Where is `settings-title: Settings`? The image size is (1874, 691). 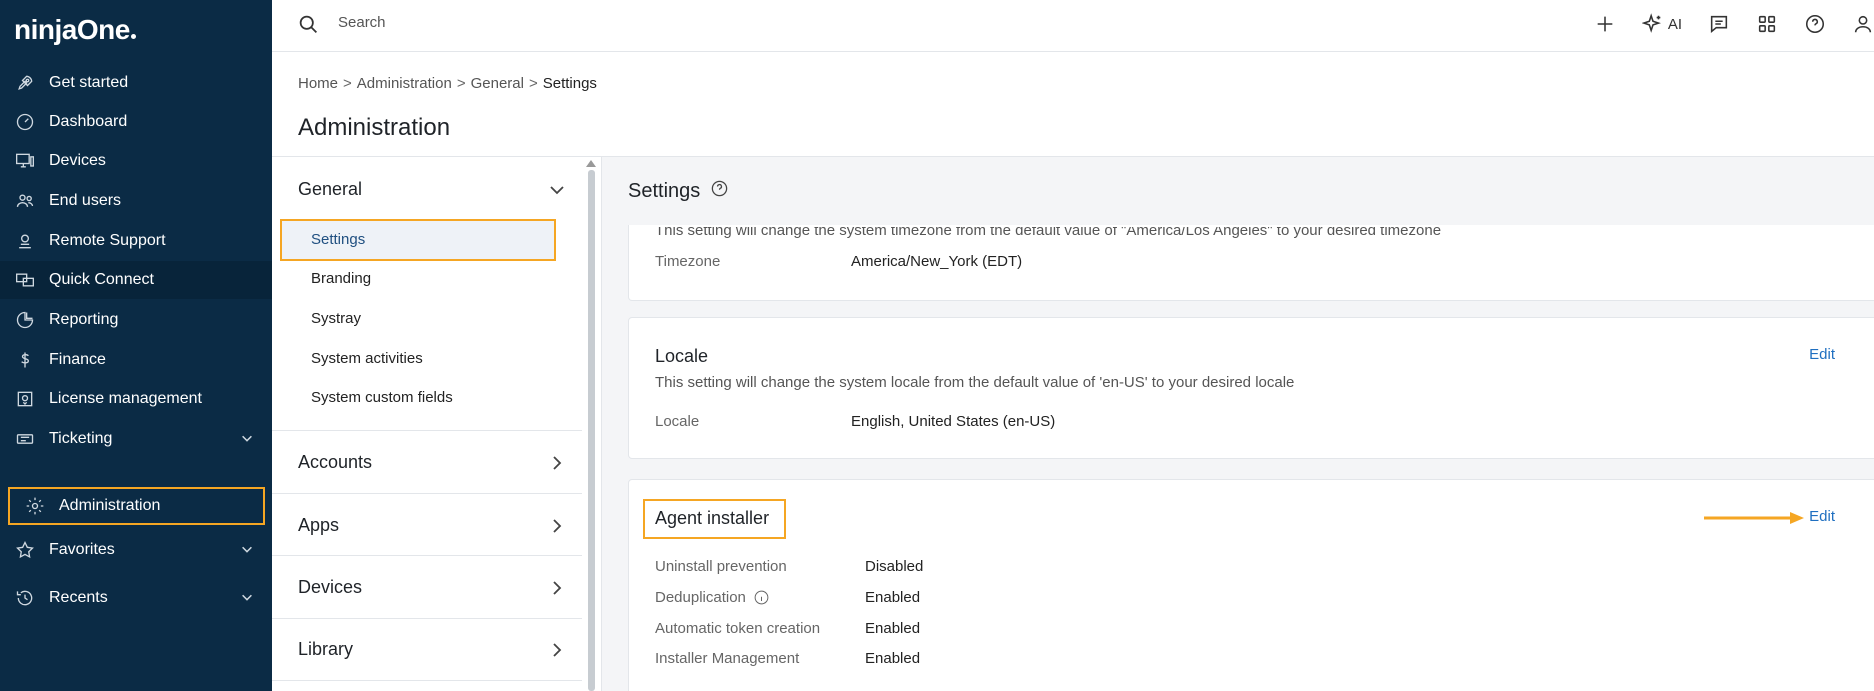
settings-title: Settings is located at coordinates (678, 191).